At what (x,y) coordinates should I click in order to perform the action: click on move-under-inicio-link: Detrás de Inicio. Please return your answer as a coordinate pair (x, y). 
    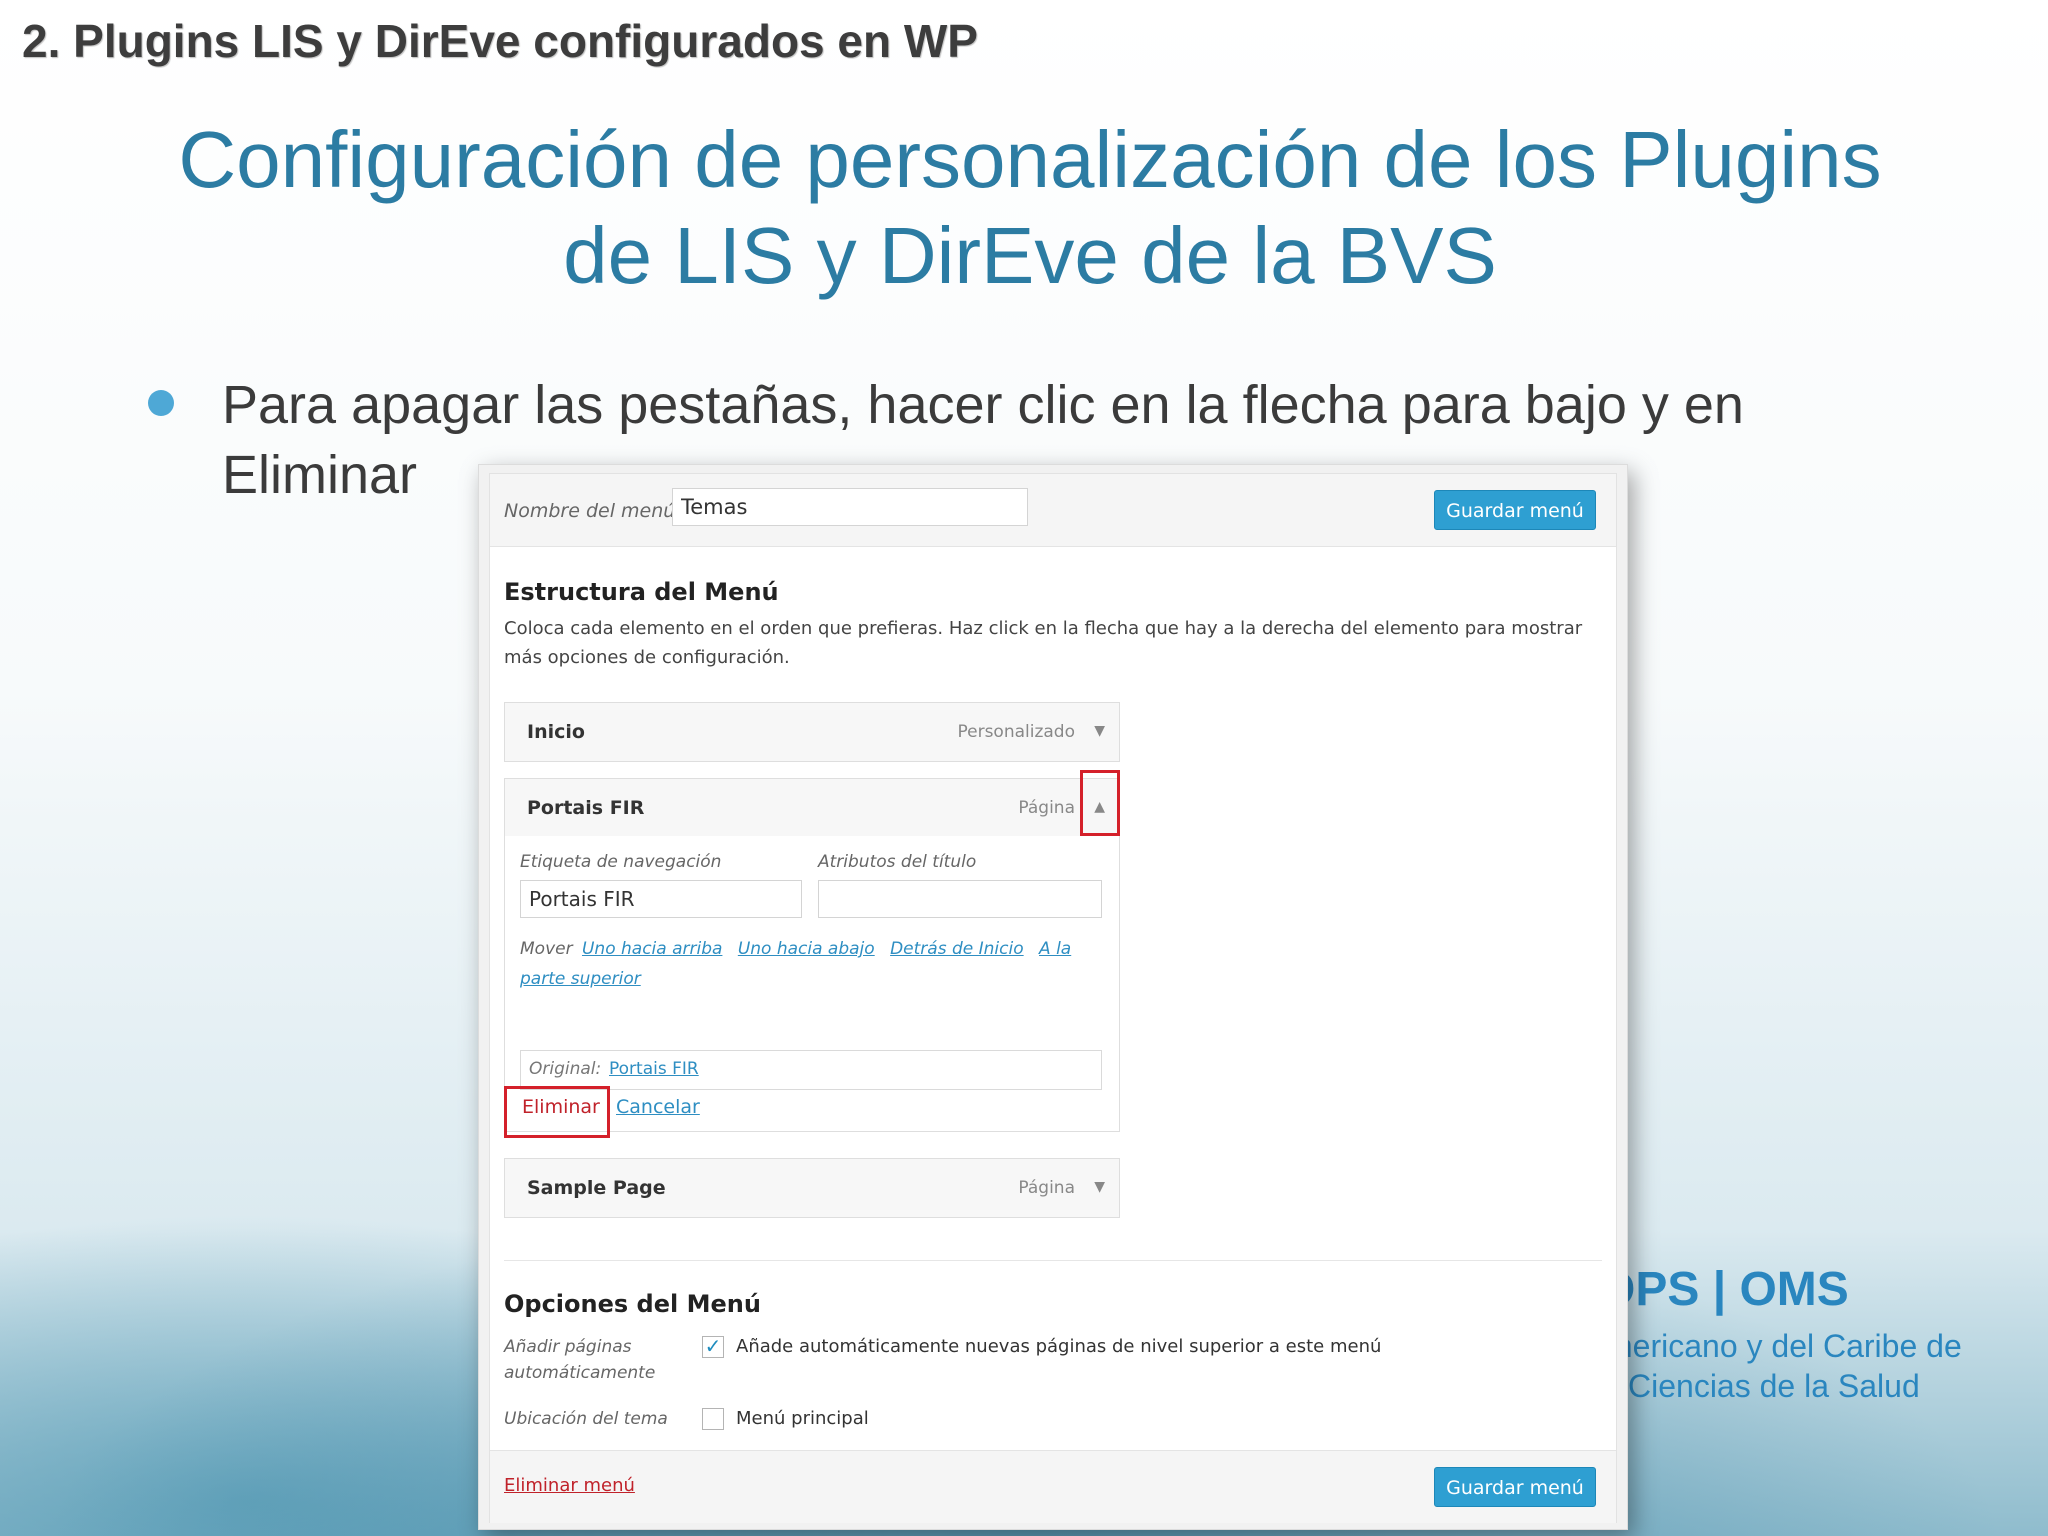
    Looking at the image, I should click on (957, 949).